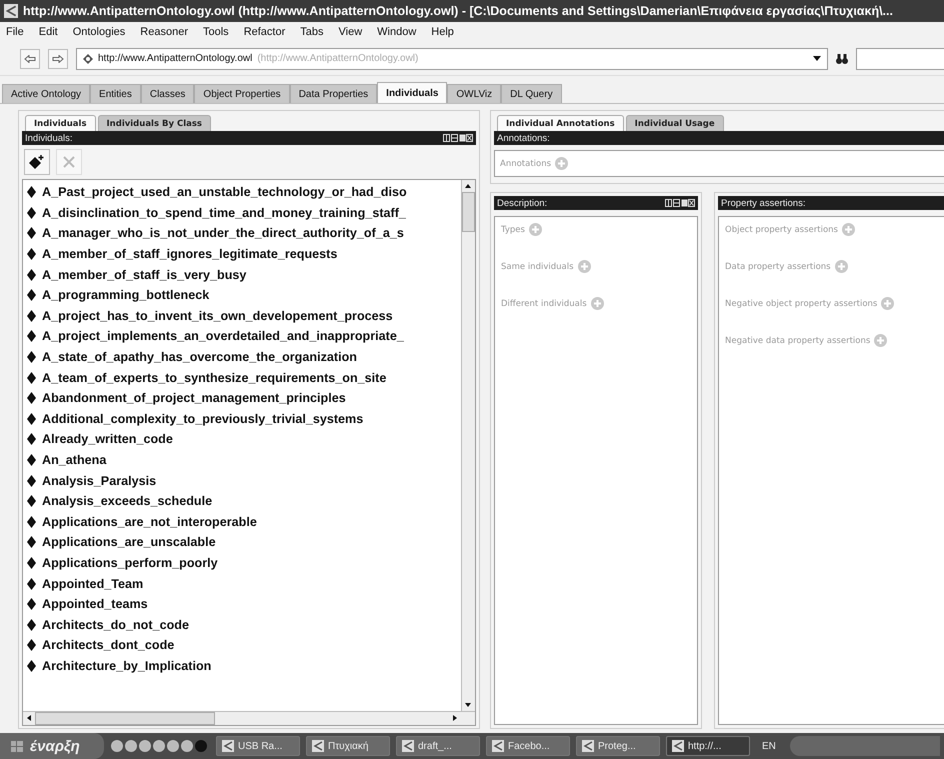 Image resolution: width=944 pixels, height=759 pixels. I want to click on tab: DL Query, so click(531, 93).